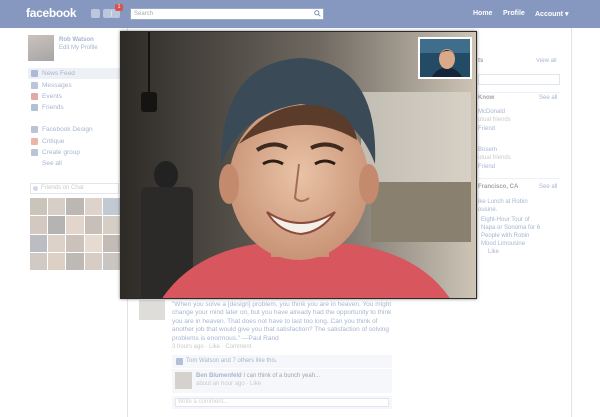 The image size is (600, 417). I want to click on deal-text: Napa or Sonoma for 6, so click(510, 228).